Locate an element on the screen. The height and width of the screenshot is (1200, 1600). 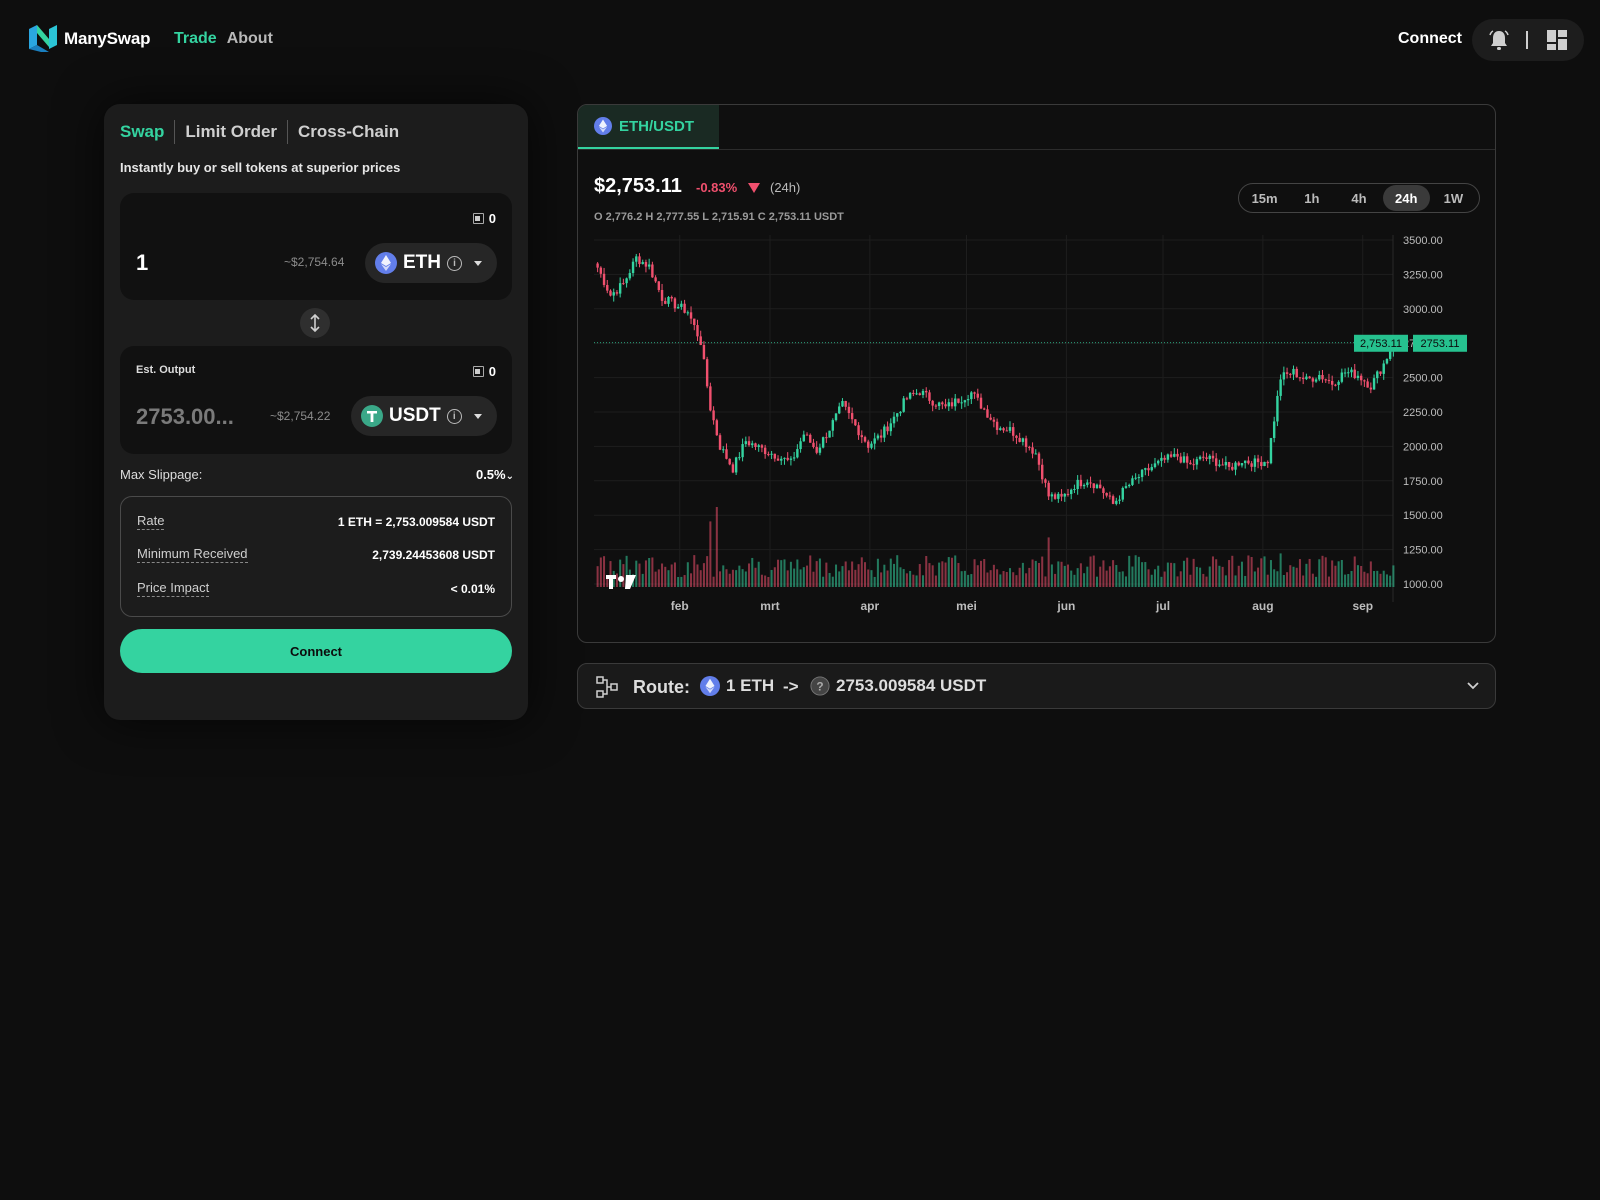
output-token-select: USDT i is located at coordinates (424, 416).